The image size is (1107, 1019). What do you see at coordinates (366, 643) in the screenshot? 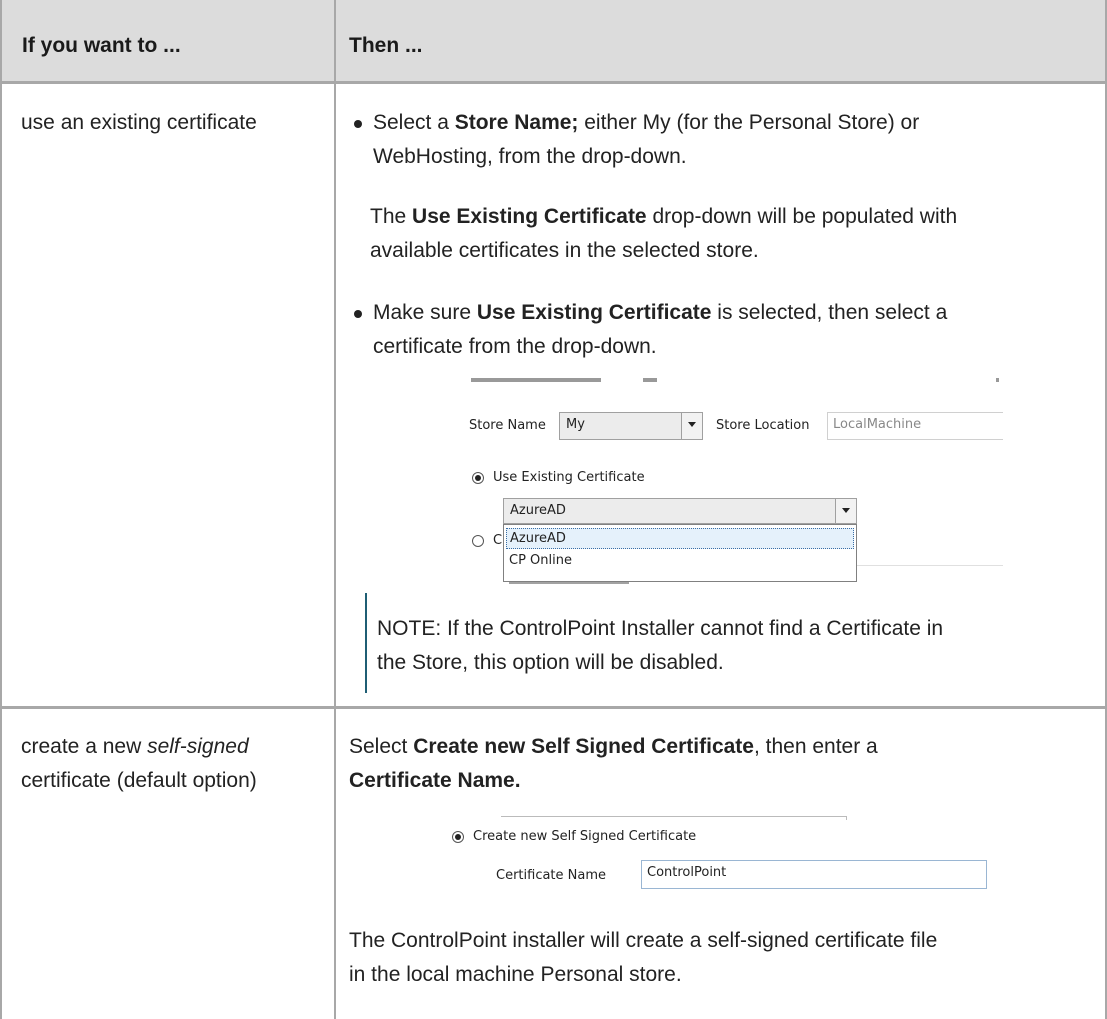
I see `note-bar` at bounding box center [366, 643].